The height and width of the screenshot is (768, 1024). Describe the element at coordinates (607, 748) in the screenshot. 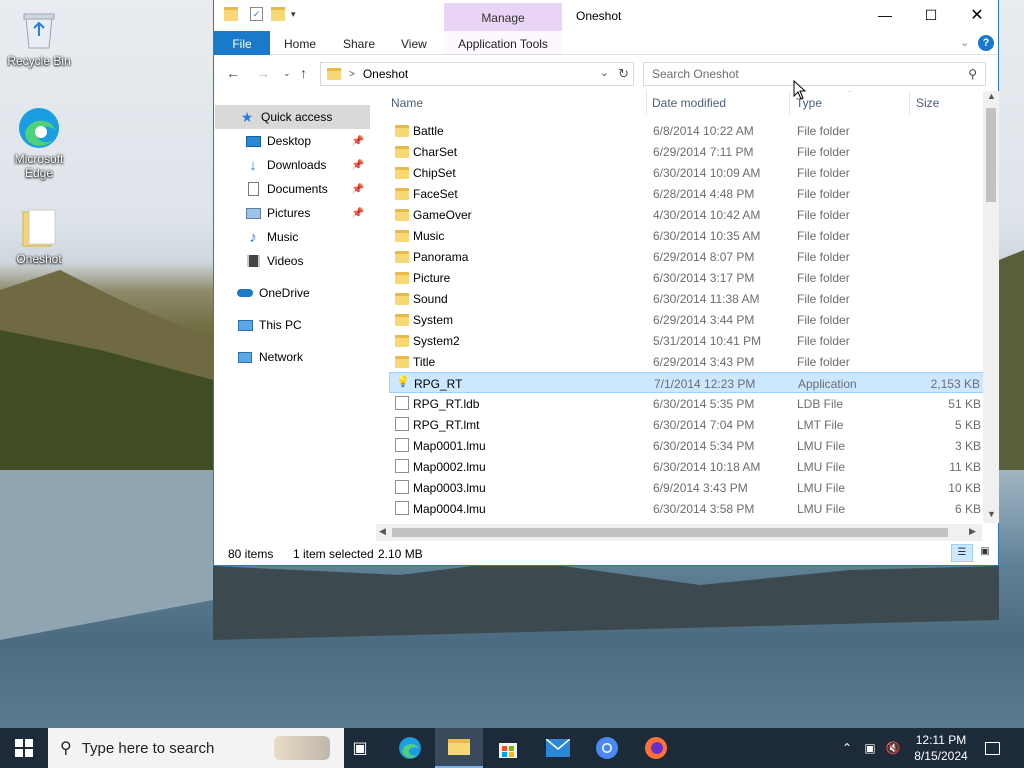

I see `taskbar-chrome-button` at that location.